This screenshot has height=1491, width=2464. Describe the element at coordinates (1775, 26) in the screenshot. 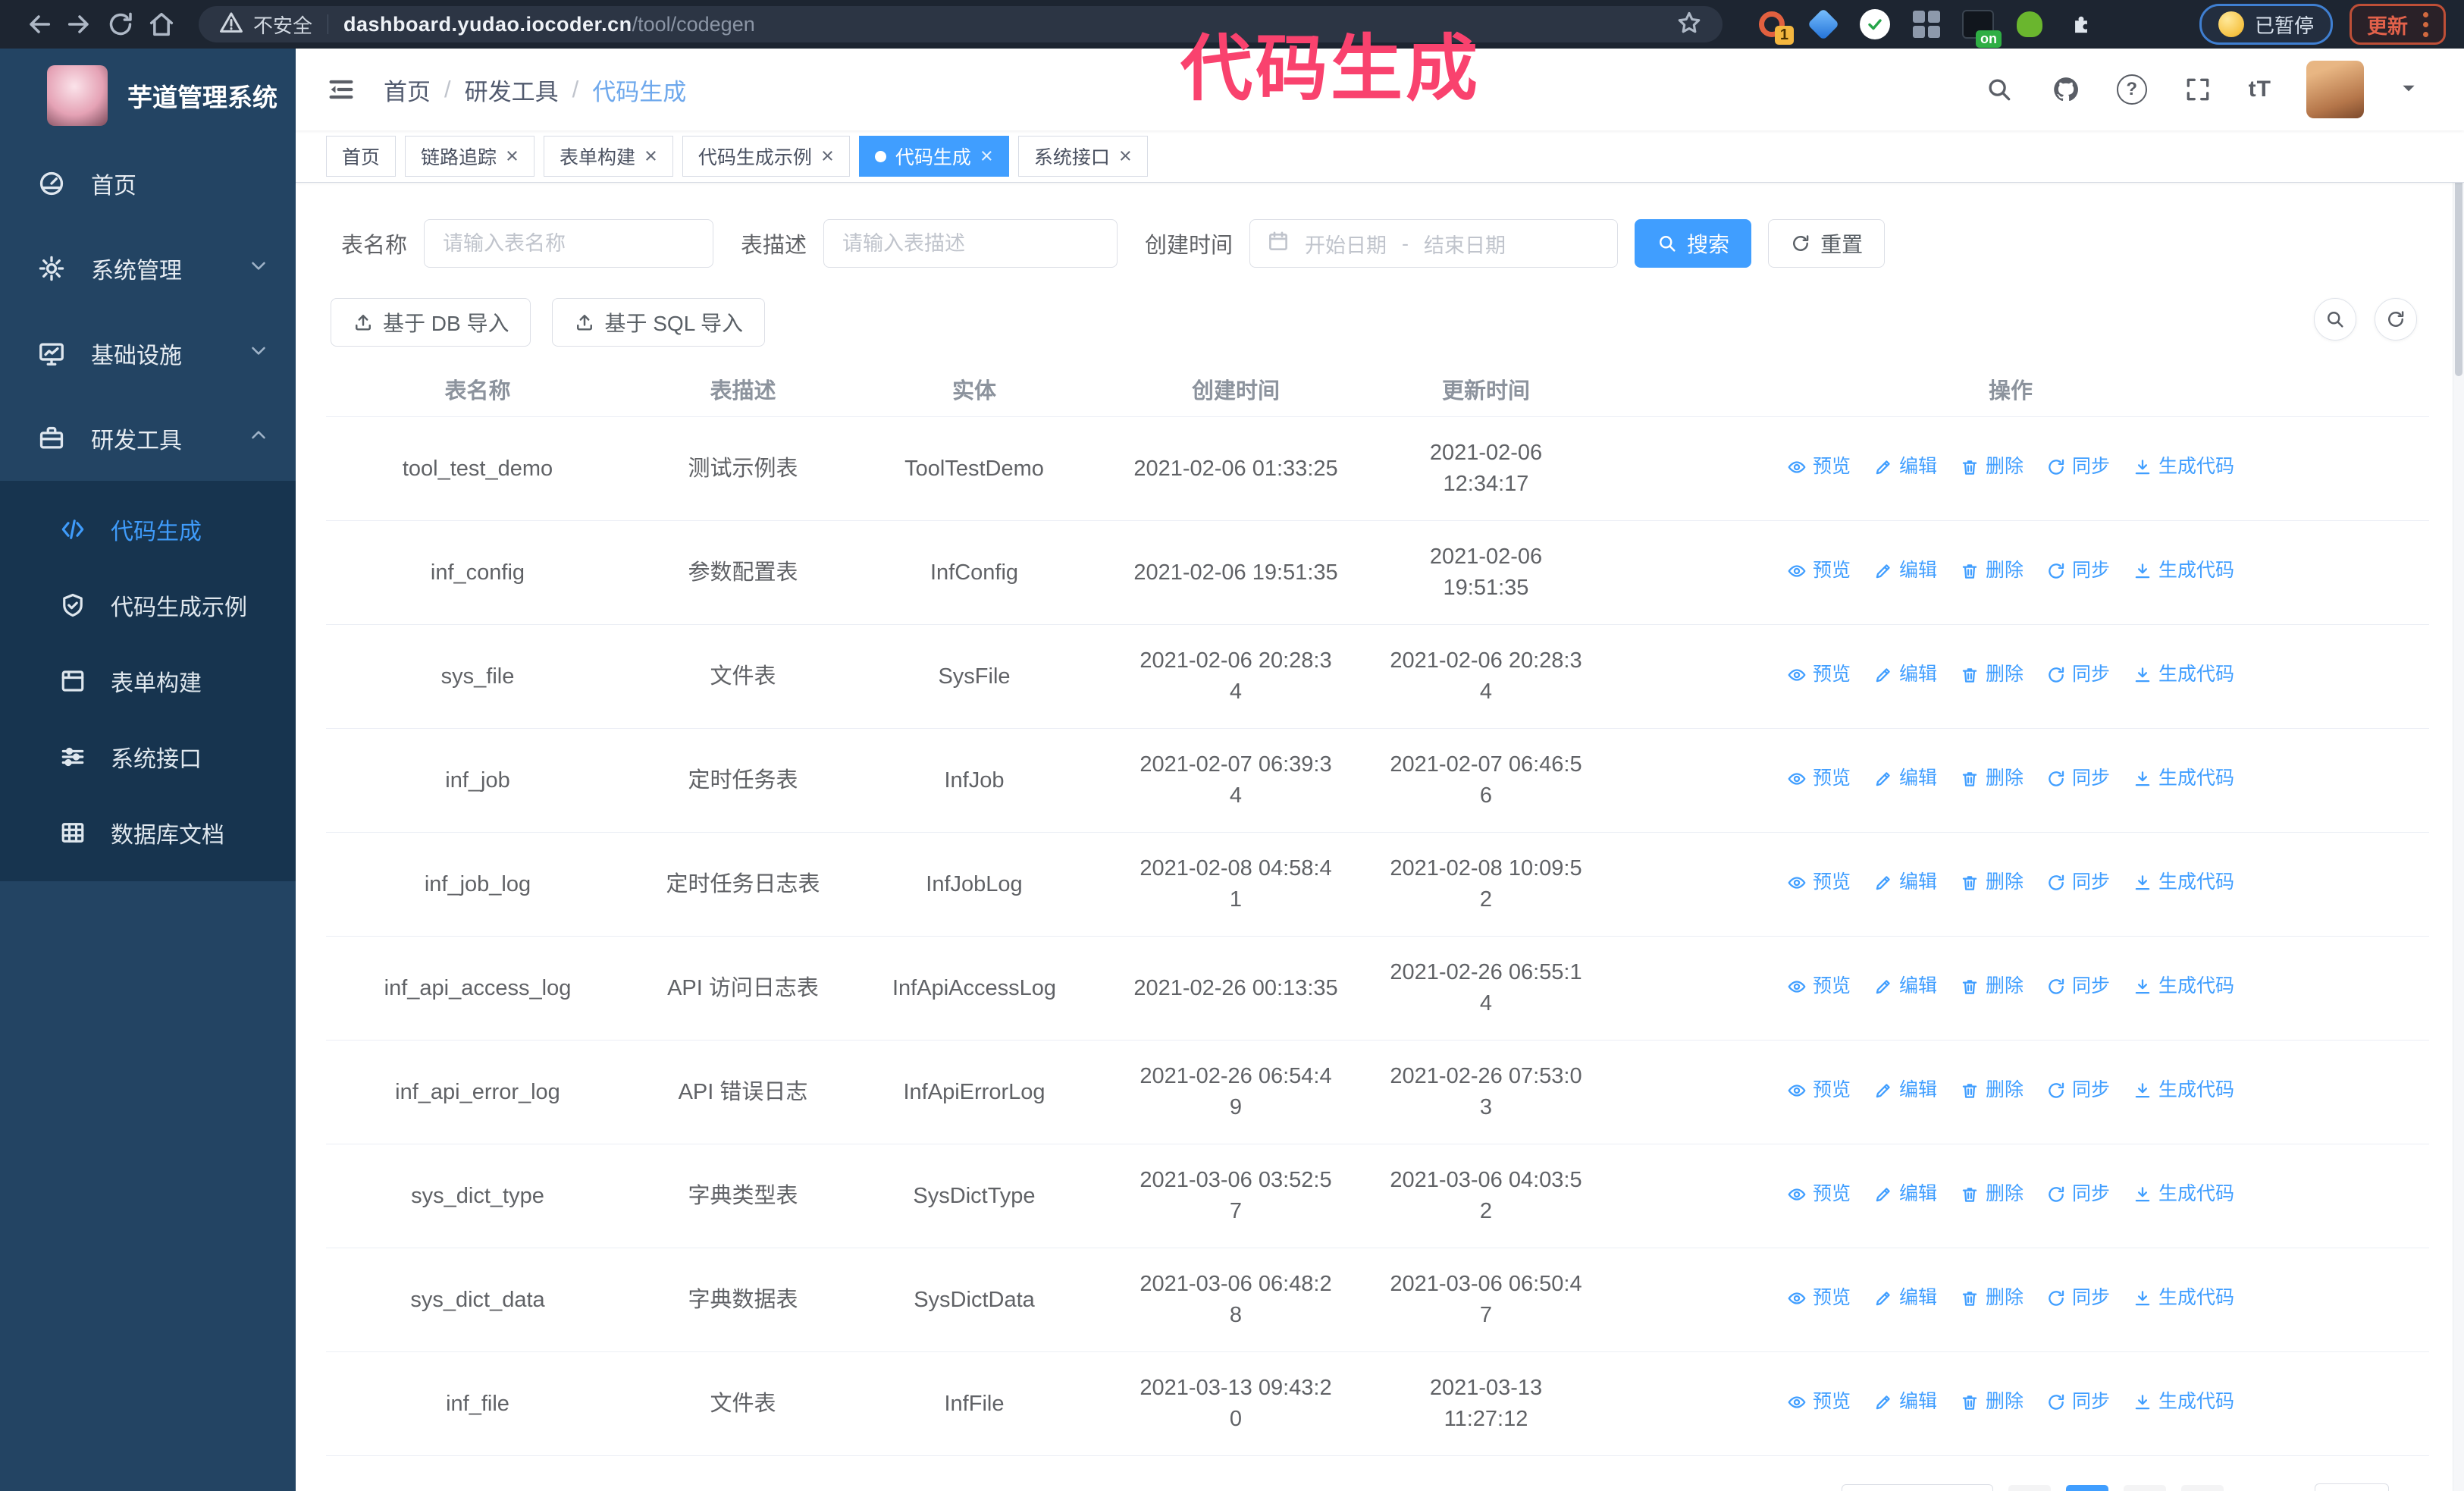

I see `extension-orange-icon: 1` at that location.